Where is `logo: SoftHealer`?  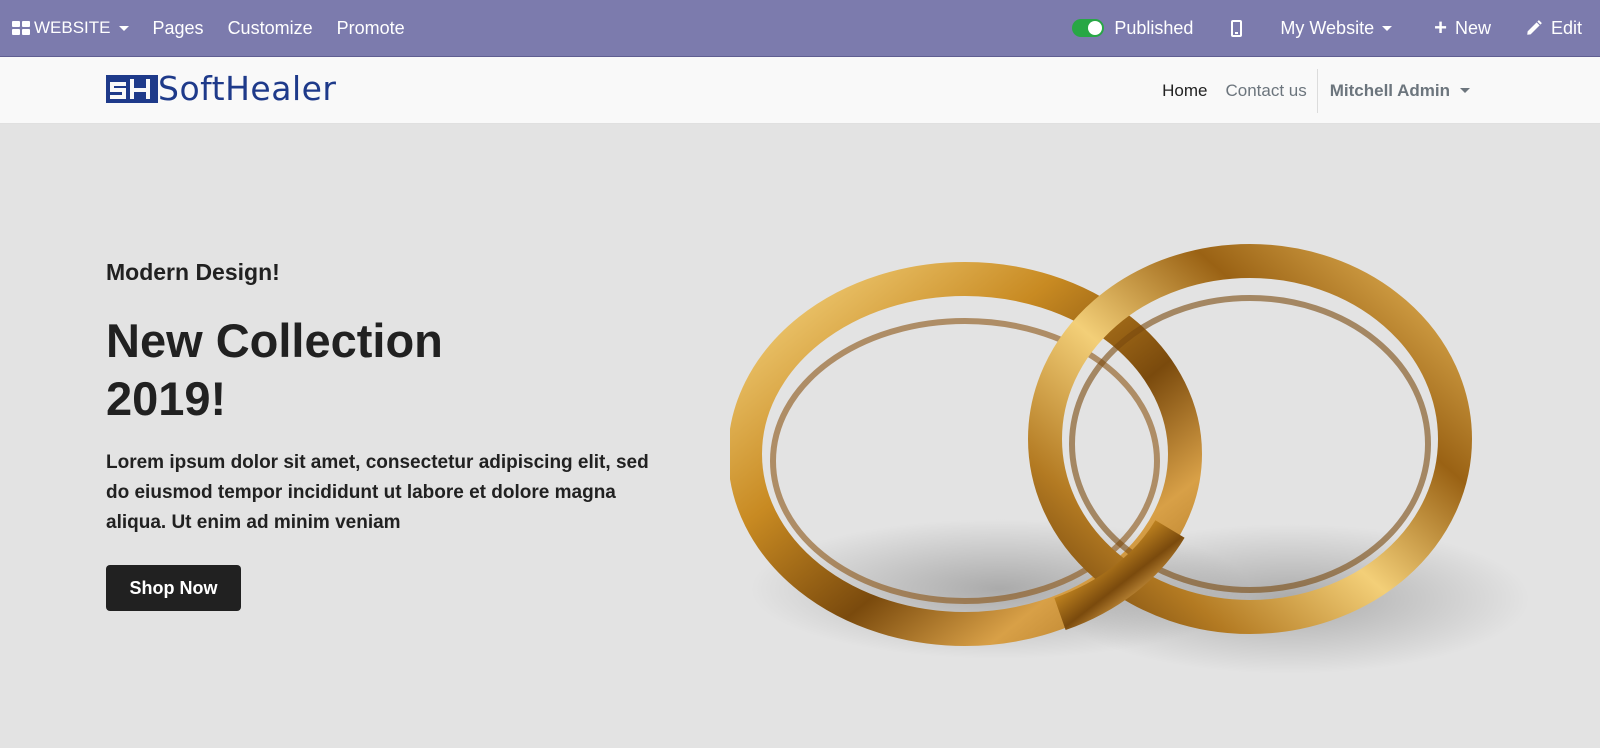
logo: SoftHealer is located at coordinates (221, 87).